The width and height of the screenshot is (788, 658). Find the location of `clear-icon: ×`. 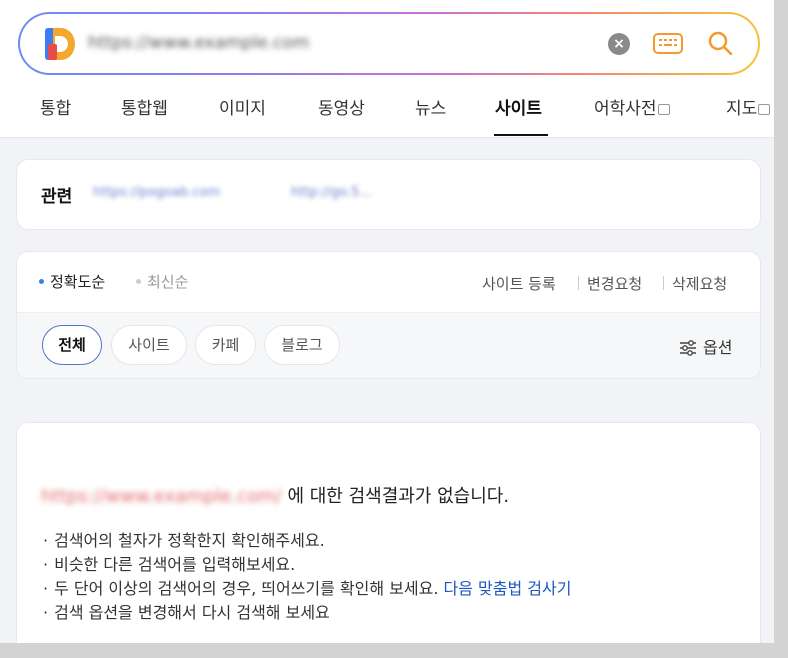

clear-icon: × is located at coordinates (619, 44).